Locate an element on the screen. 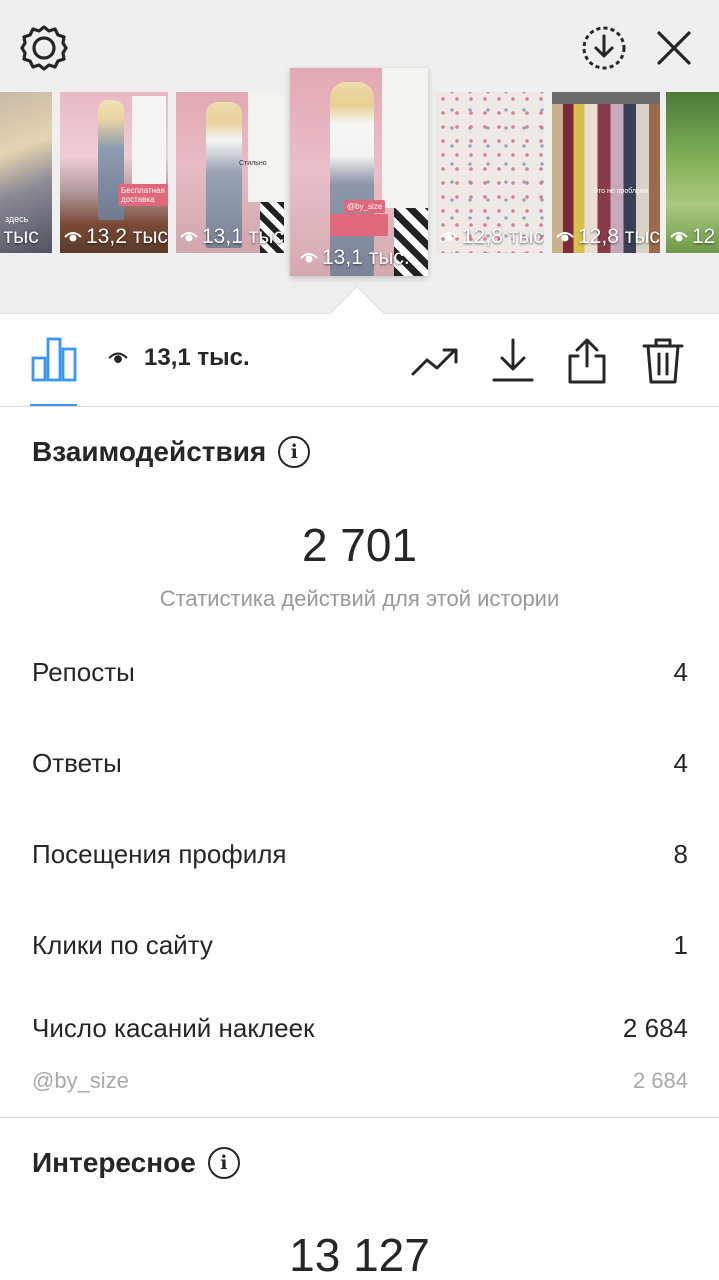 This screenshot has height=1280, width=719. story-sticker: @by_size is located at coordinates (365, 206).